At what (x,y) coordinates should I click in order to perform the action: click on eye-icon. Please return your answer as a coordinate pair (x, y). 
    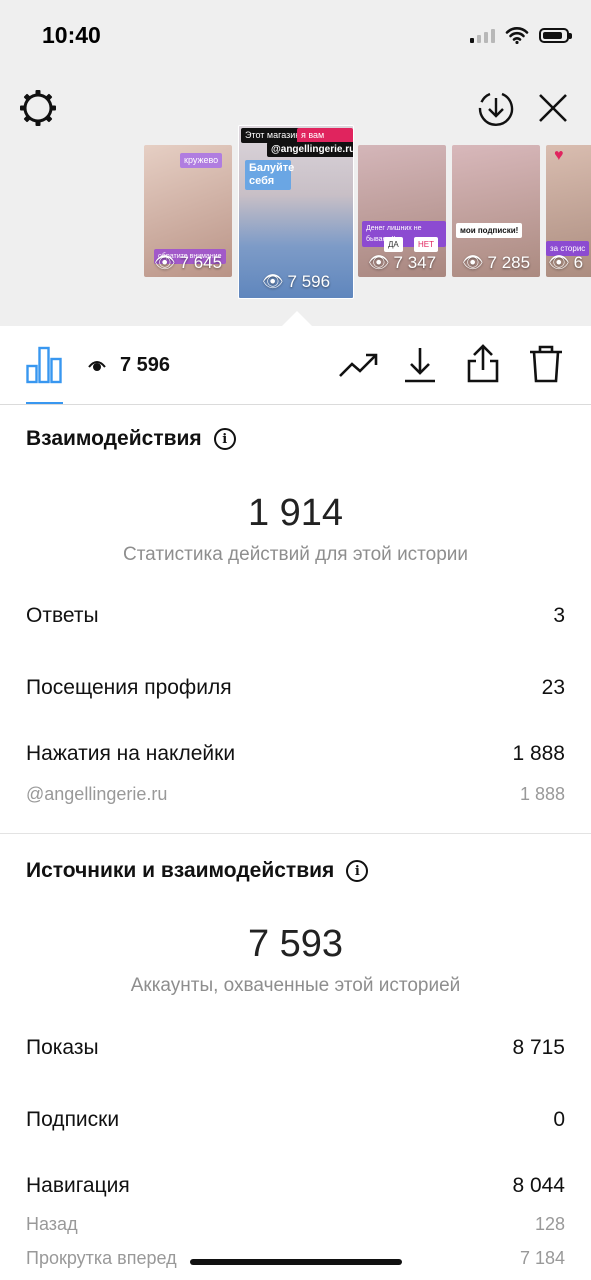
    Looking at the image, I should click on (97, 365).